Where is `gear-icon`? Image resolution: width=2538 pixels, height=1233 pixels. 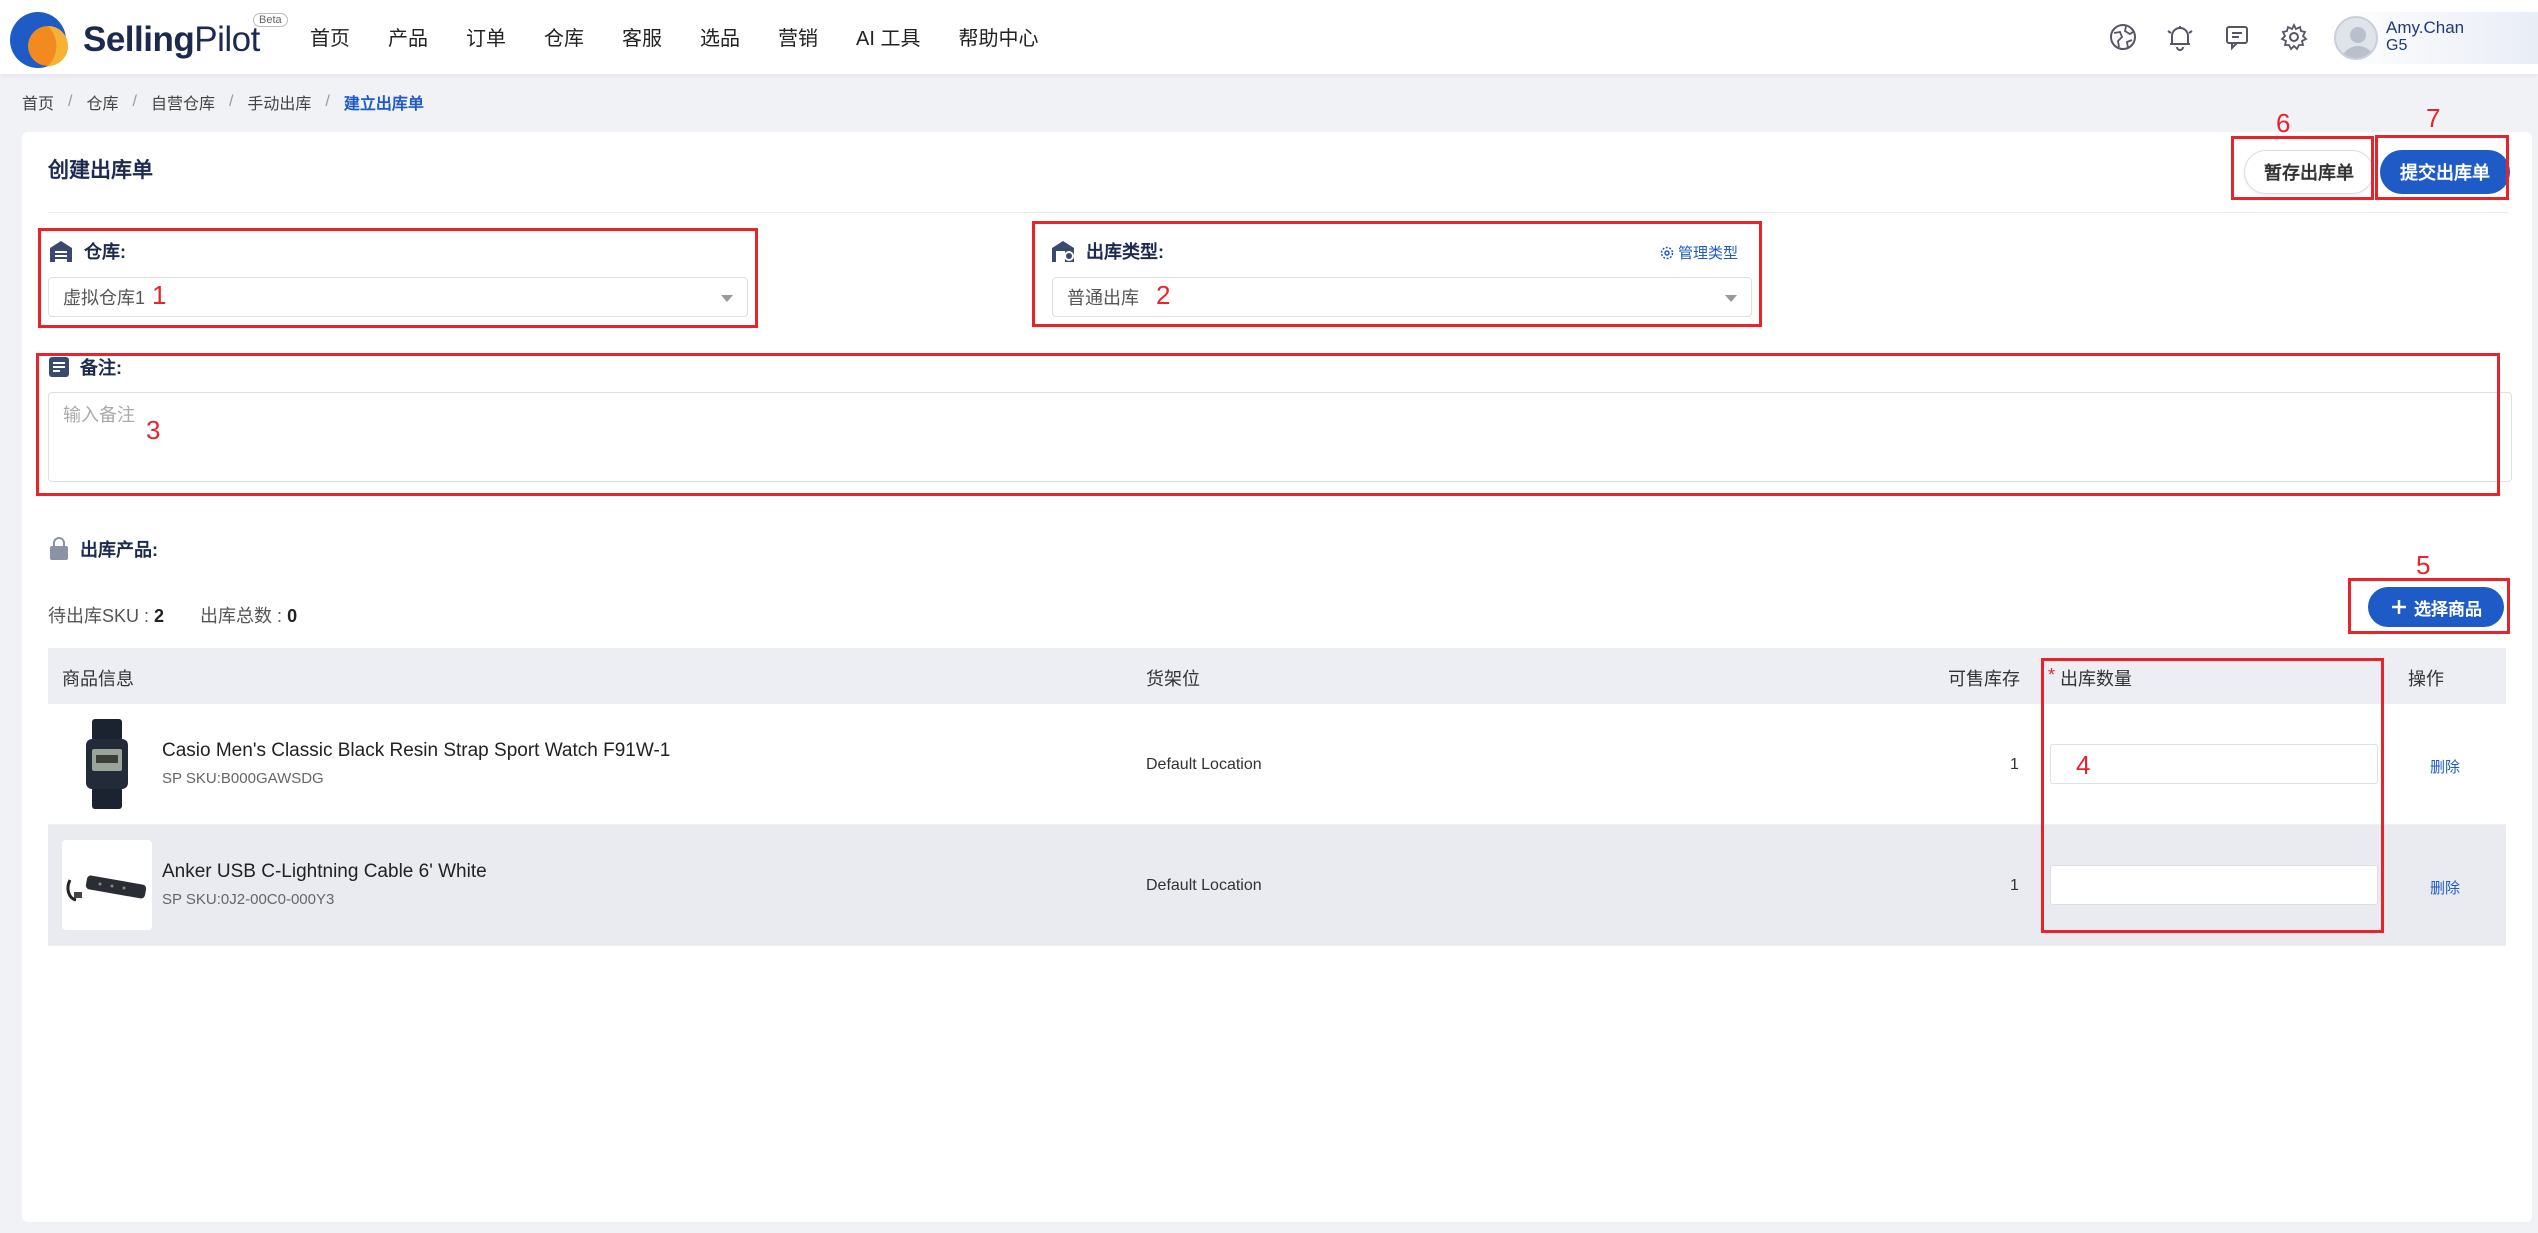
gear-icon is located at coordinates (2294, 37).